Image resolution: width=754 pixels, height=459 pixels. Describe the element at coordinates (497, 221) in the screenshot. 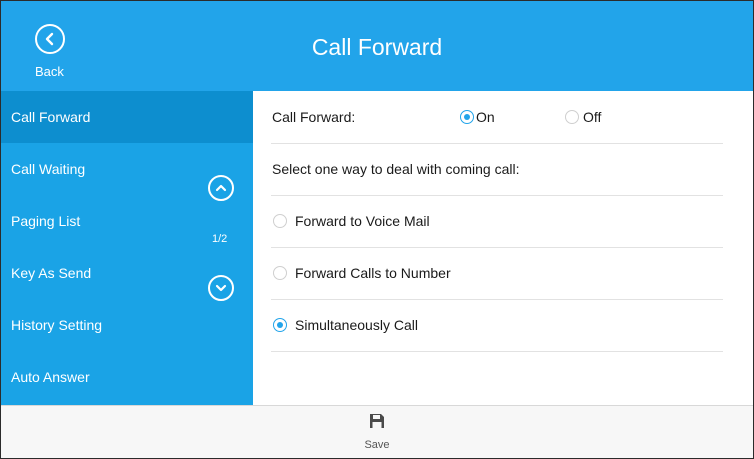

I see `option-forward-voicemail: Forward to Voice Mail` at that location.